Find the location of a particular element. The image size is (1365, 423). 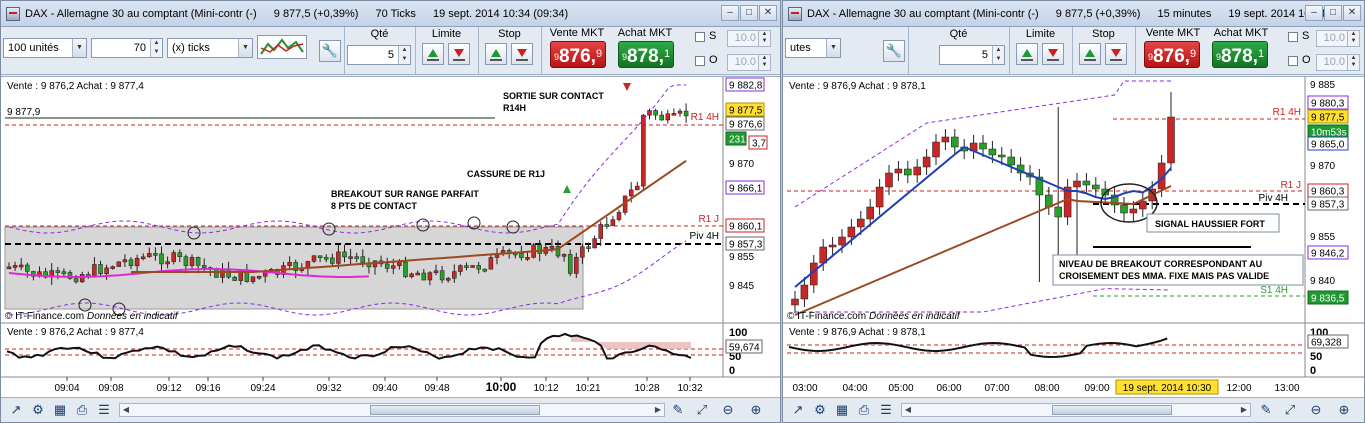

stop-group: Stop is located at coordinates (1103, 51).